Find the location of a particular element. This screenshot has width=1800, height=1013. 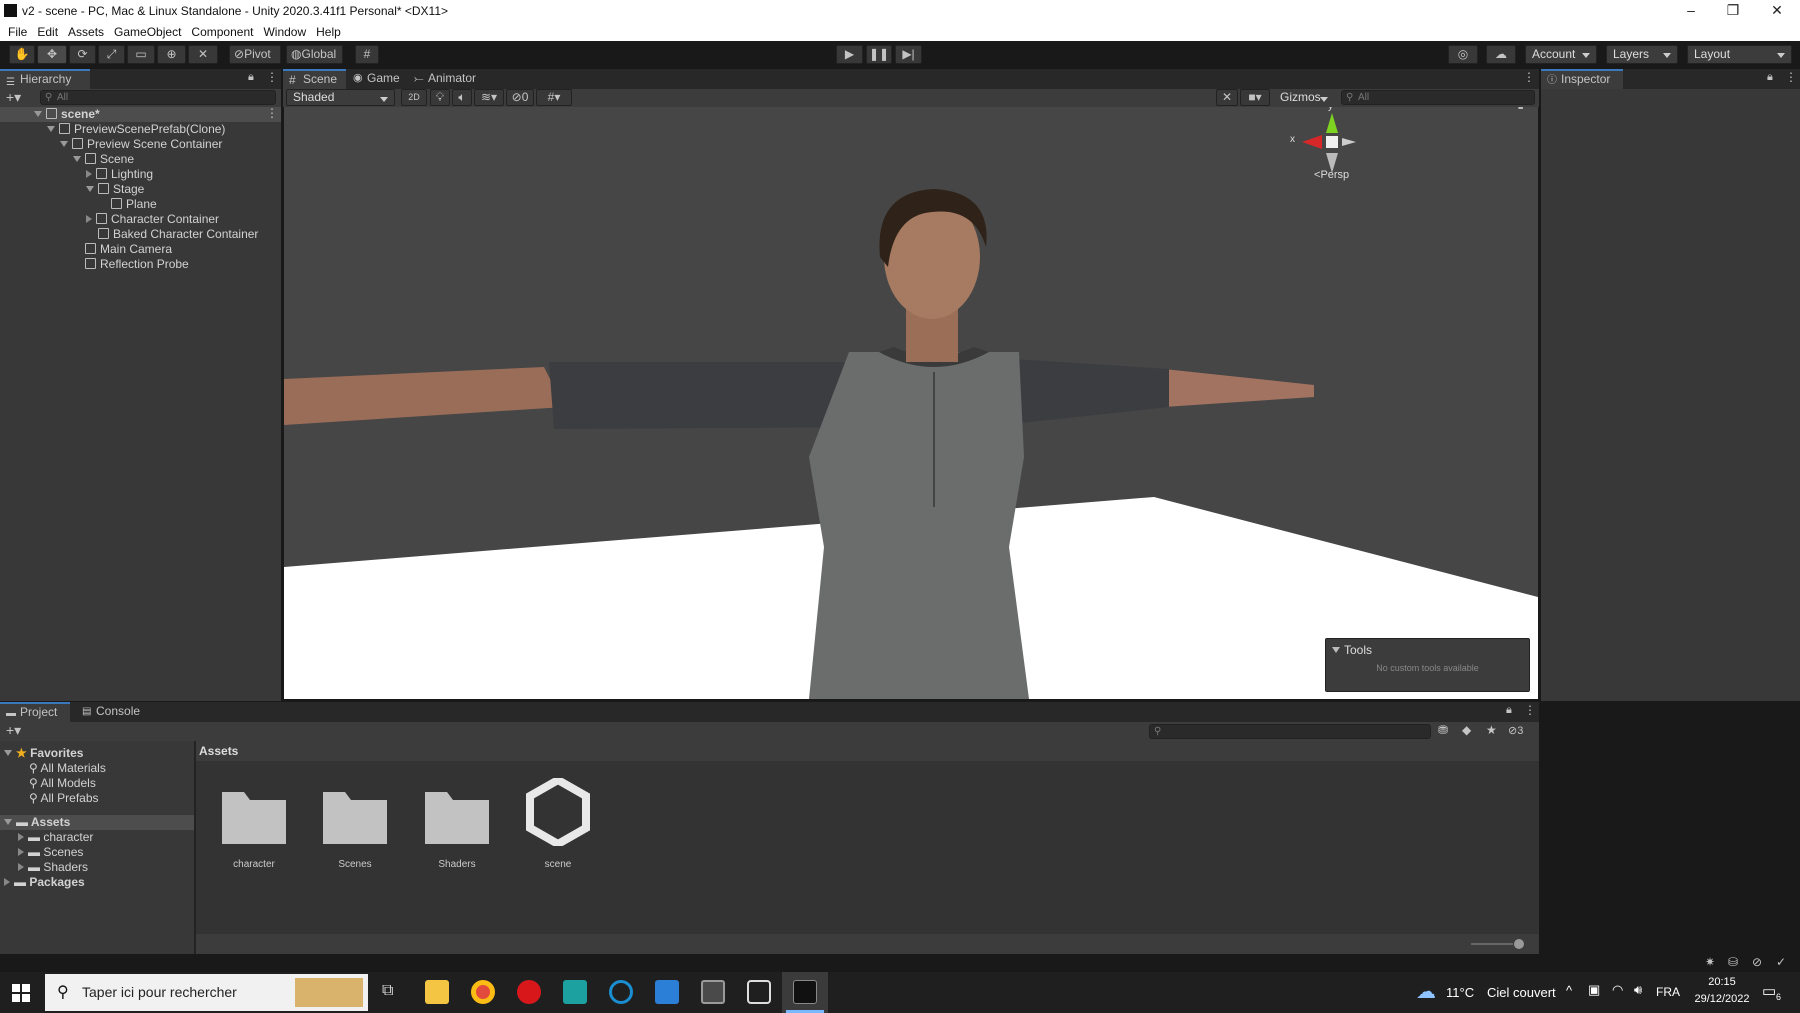

label-icon: ◆ is located at coordinates (1466, 730).